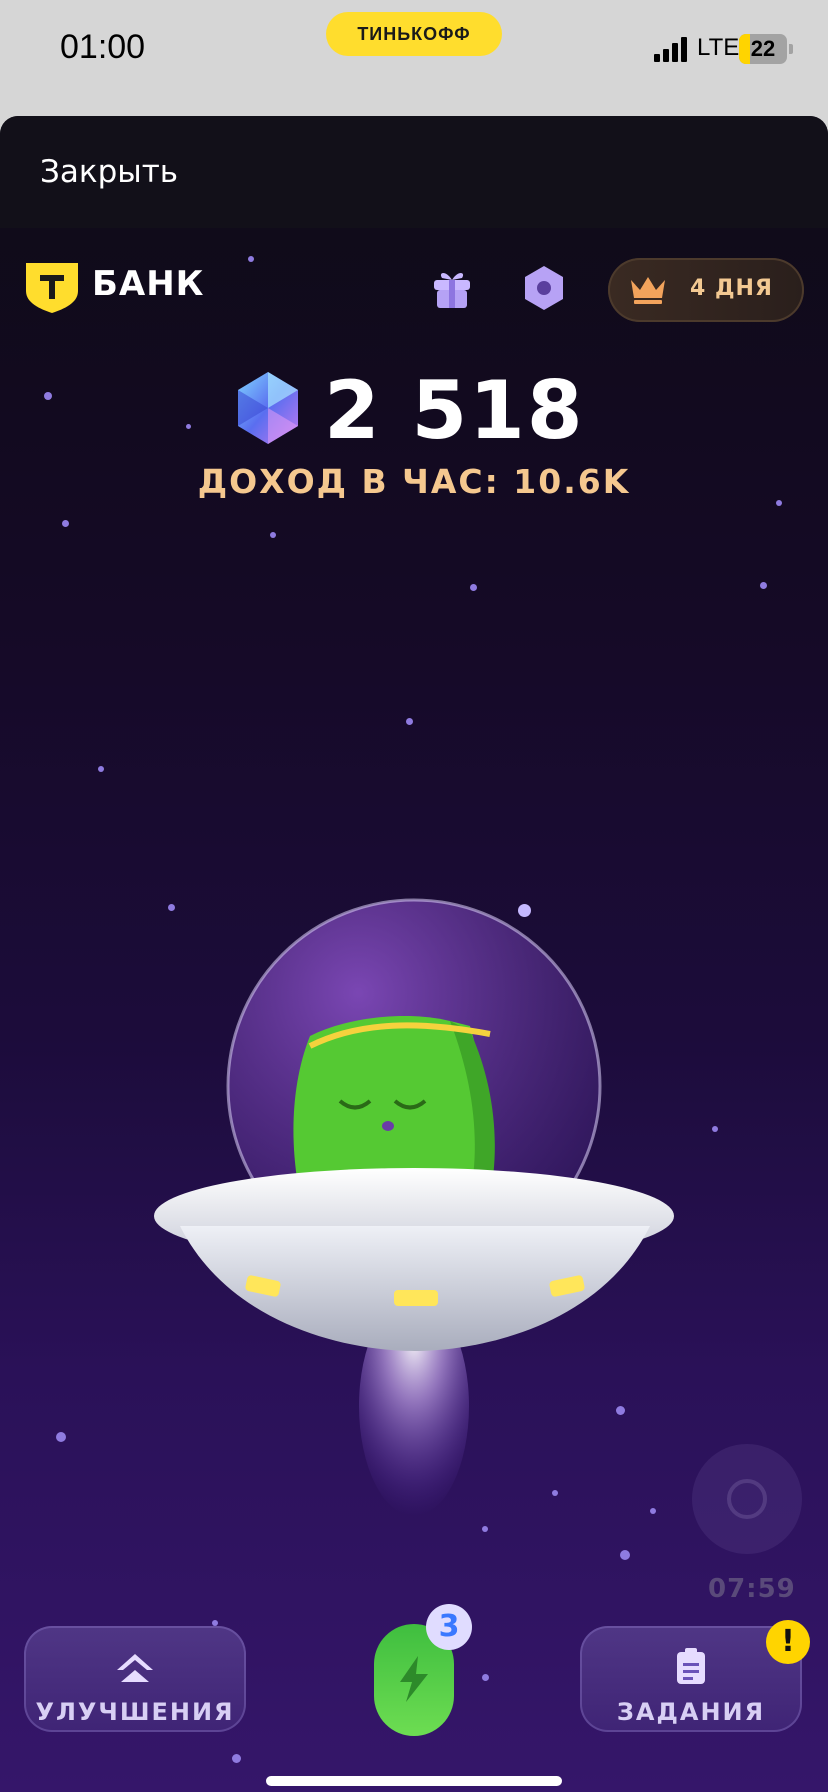 Image resolution: width=828 pixels, height=1792 pixels. What do you see at coordinates (691, 1712) in the screenshot?
I see `tasks-label: ЗАДАНИЯ` at bounding box center [691, 1712].